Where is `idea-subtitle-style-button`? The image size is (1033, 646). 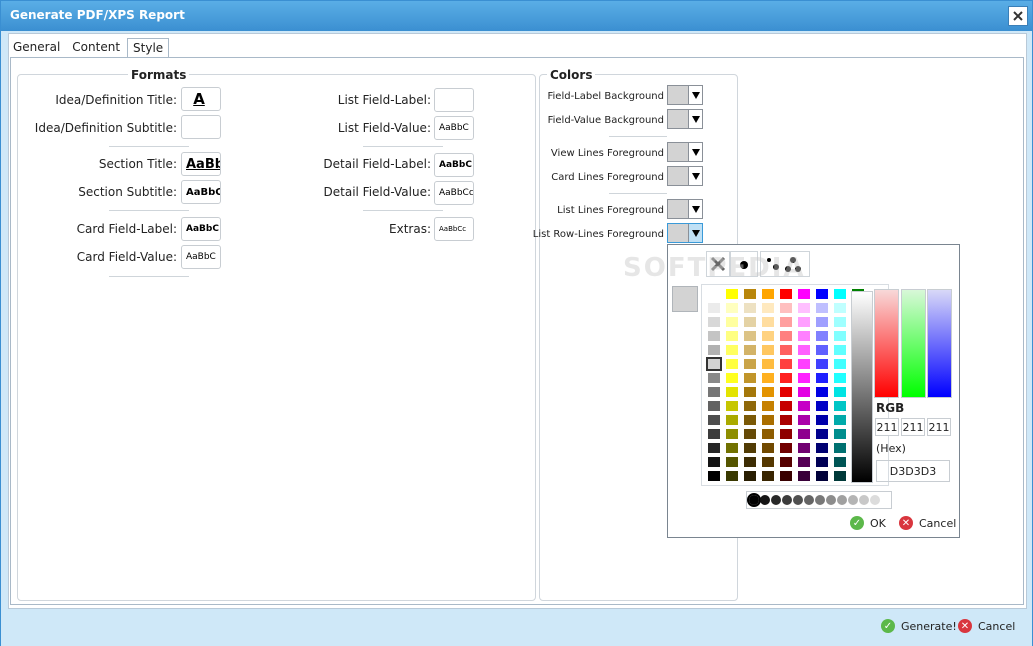
idea-subtitle-style-button is located at coordinates (201, 127).